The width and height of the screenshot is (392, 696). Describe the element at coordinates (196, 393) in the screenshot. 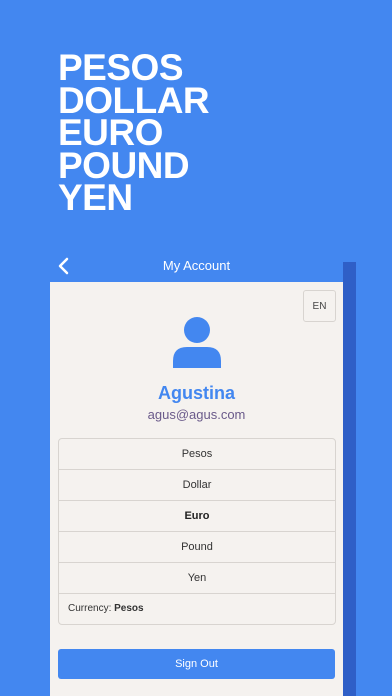

I see `user-name: Agustina` at that location.